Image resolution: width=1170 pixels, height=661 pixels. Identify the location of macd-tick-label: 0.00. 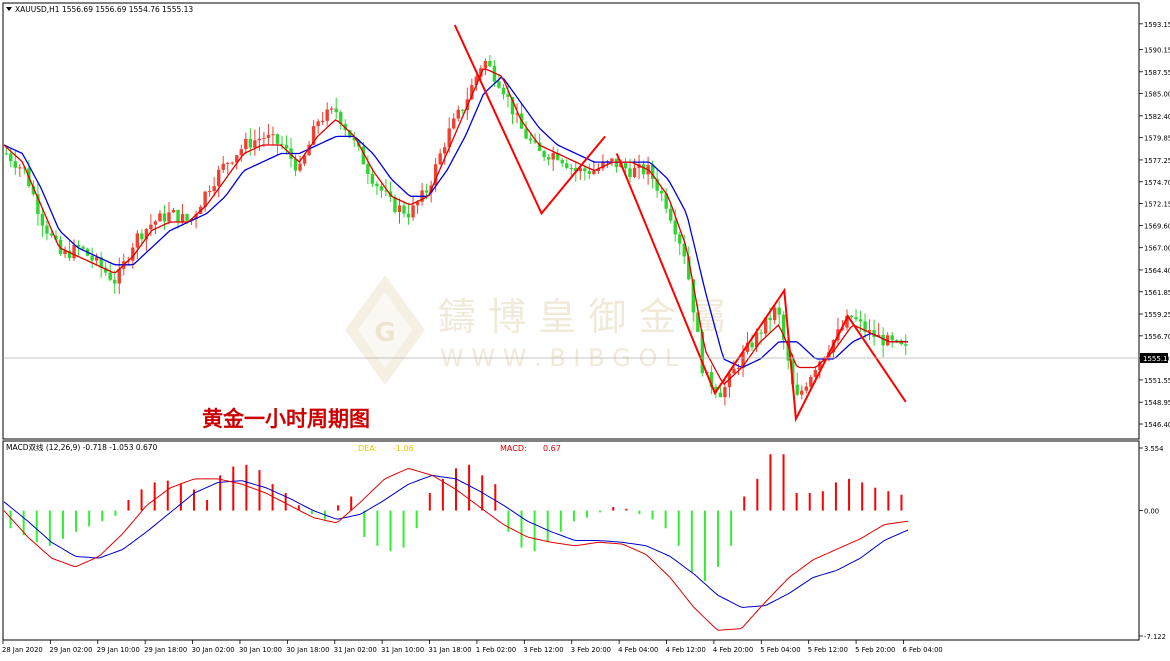
(1151, 512).